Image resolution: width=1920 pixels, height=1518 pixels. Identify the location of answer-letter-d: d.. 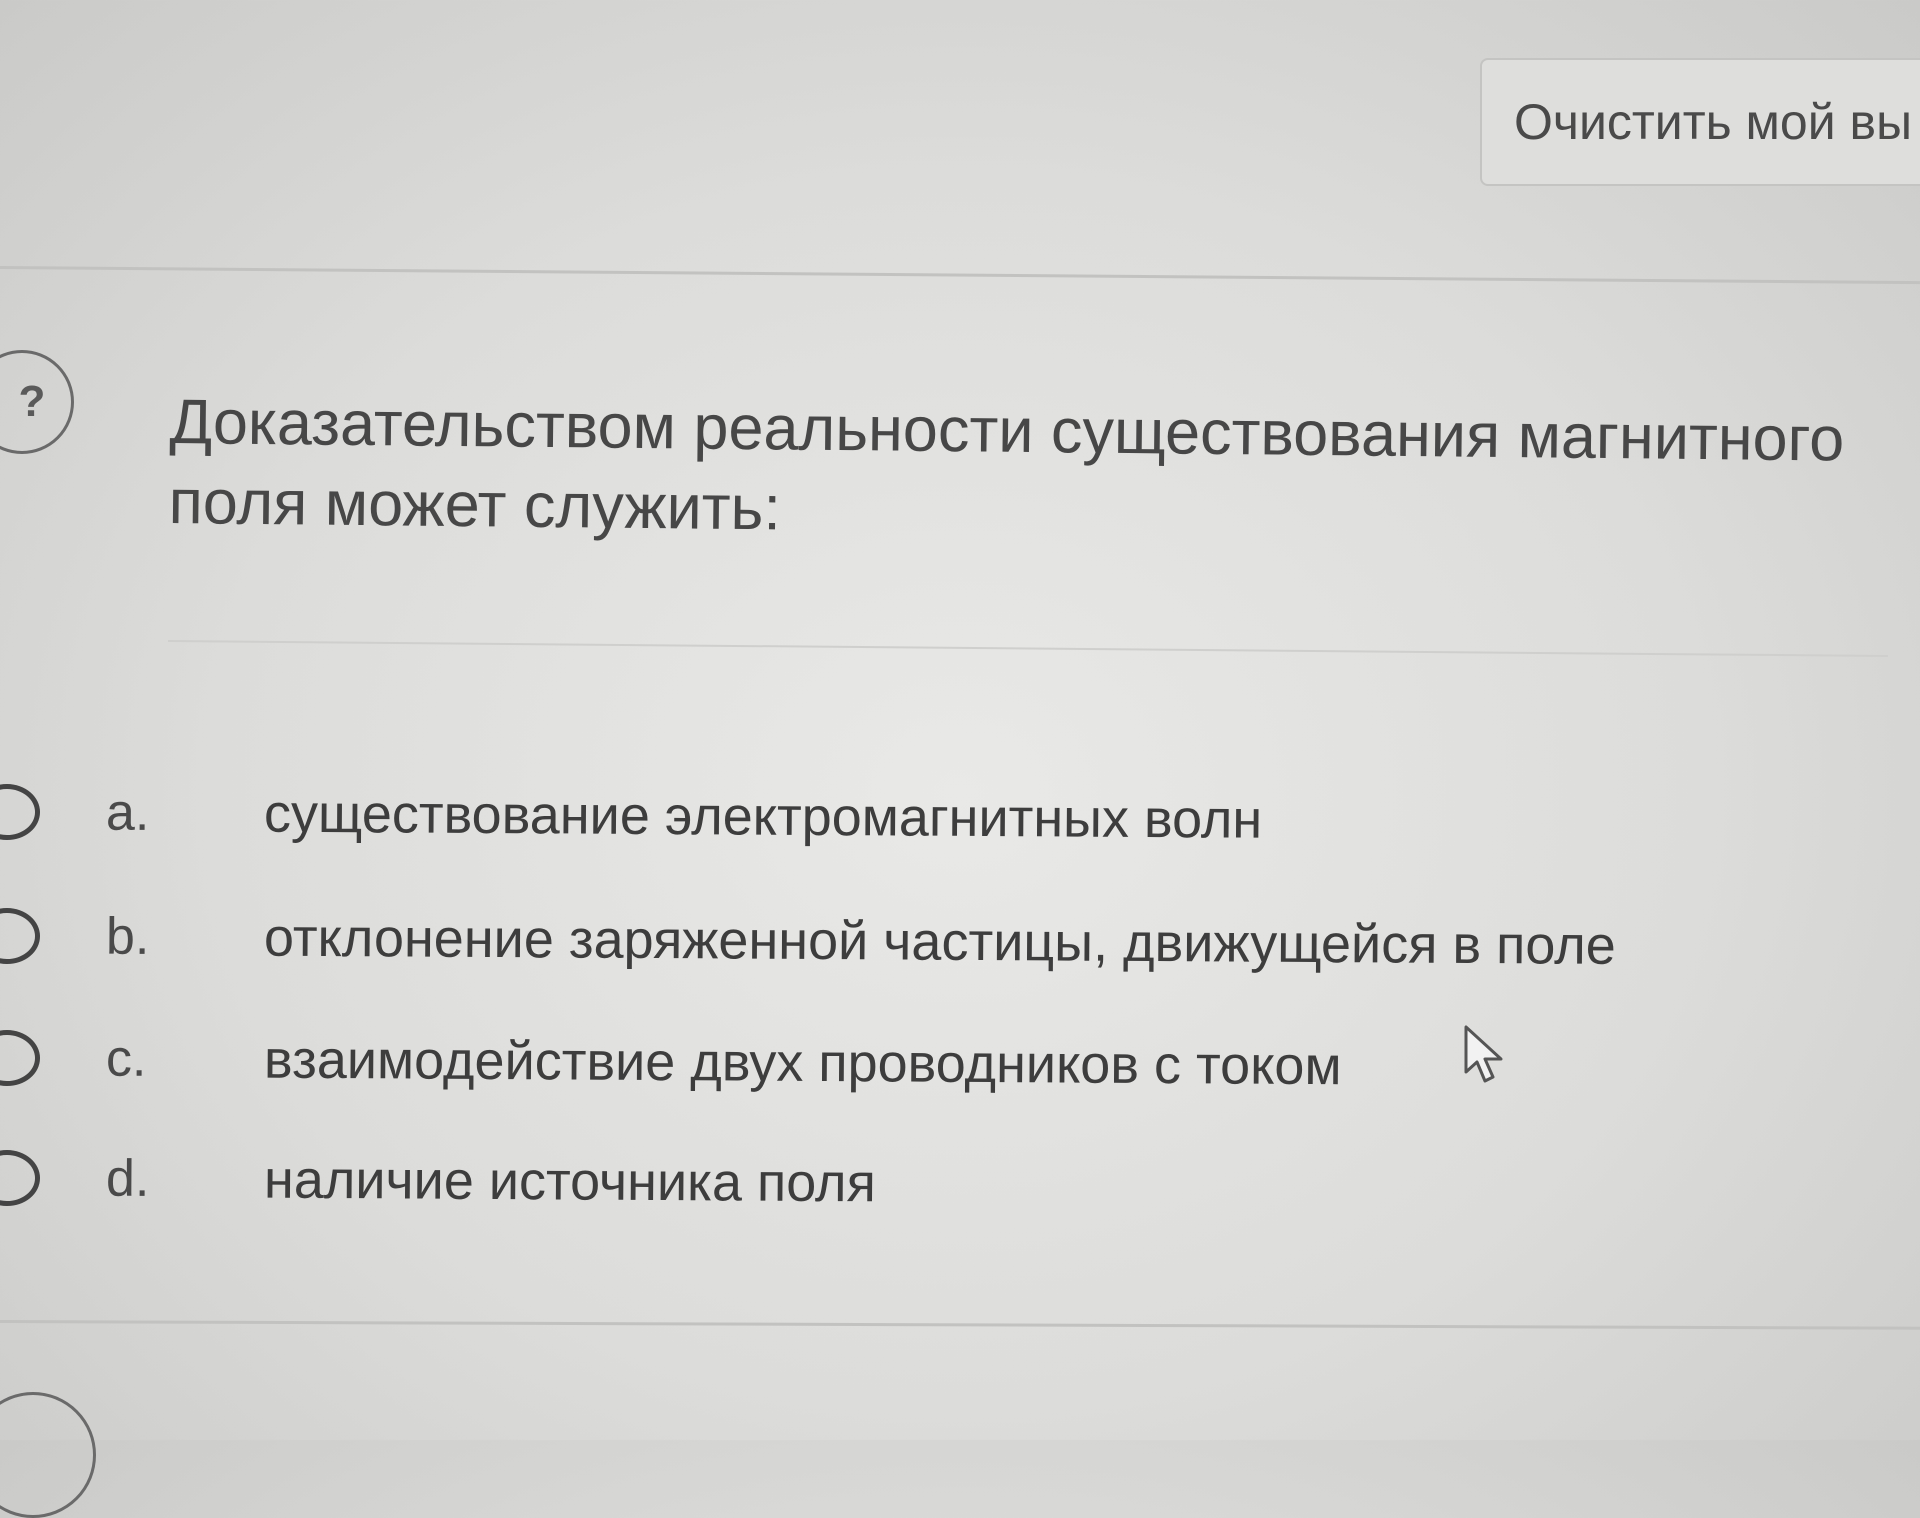
(127, 1178).